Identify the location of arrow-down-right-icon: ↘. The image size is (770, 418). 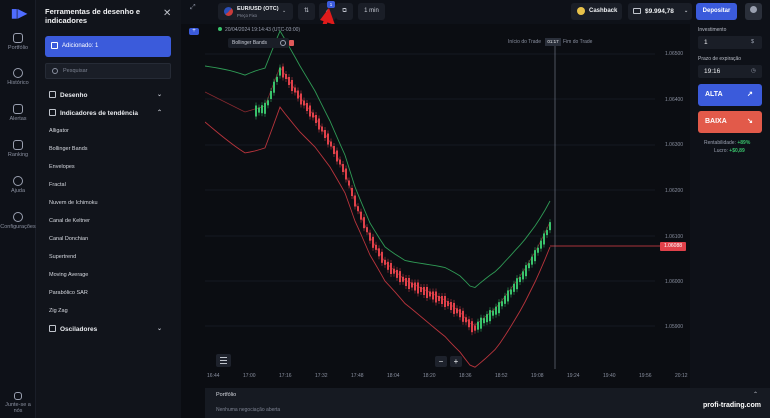
(750, 121).